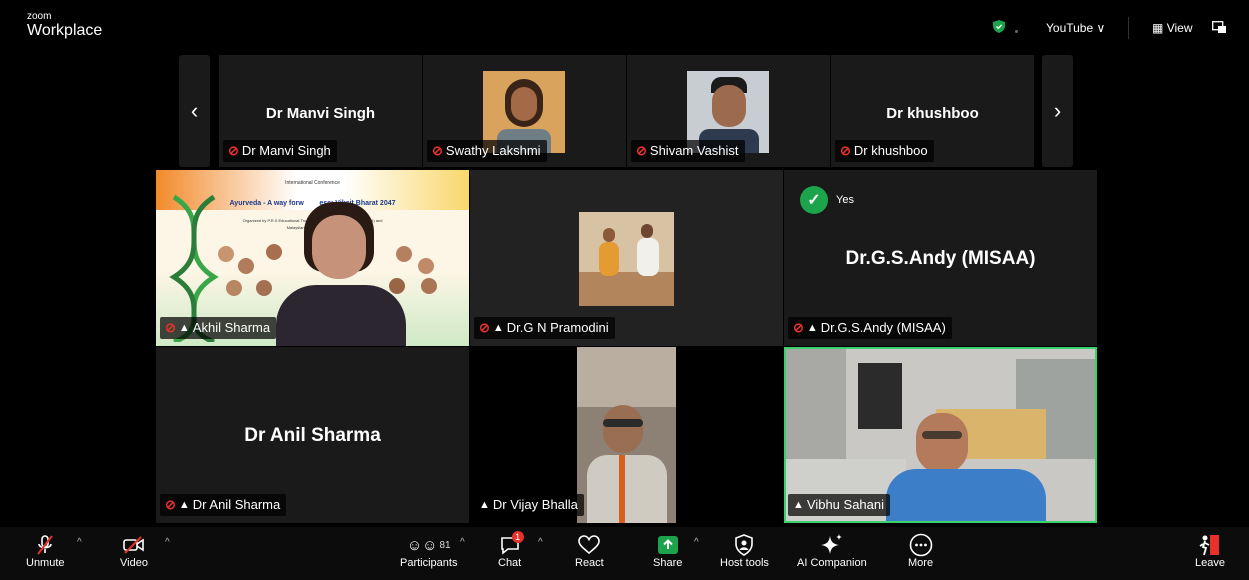 The width and height of the screenshot is (1249, 580). Describe the element at coordinates (236, 504) in the screenshot. I see `participant-name: Dr Anil Sharma` at that location.